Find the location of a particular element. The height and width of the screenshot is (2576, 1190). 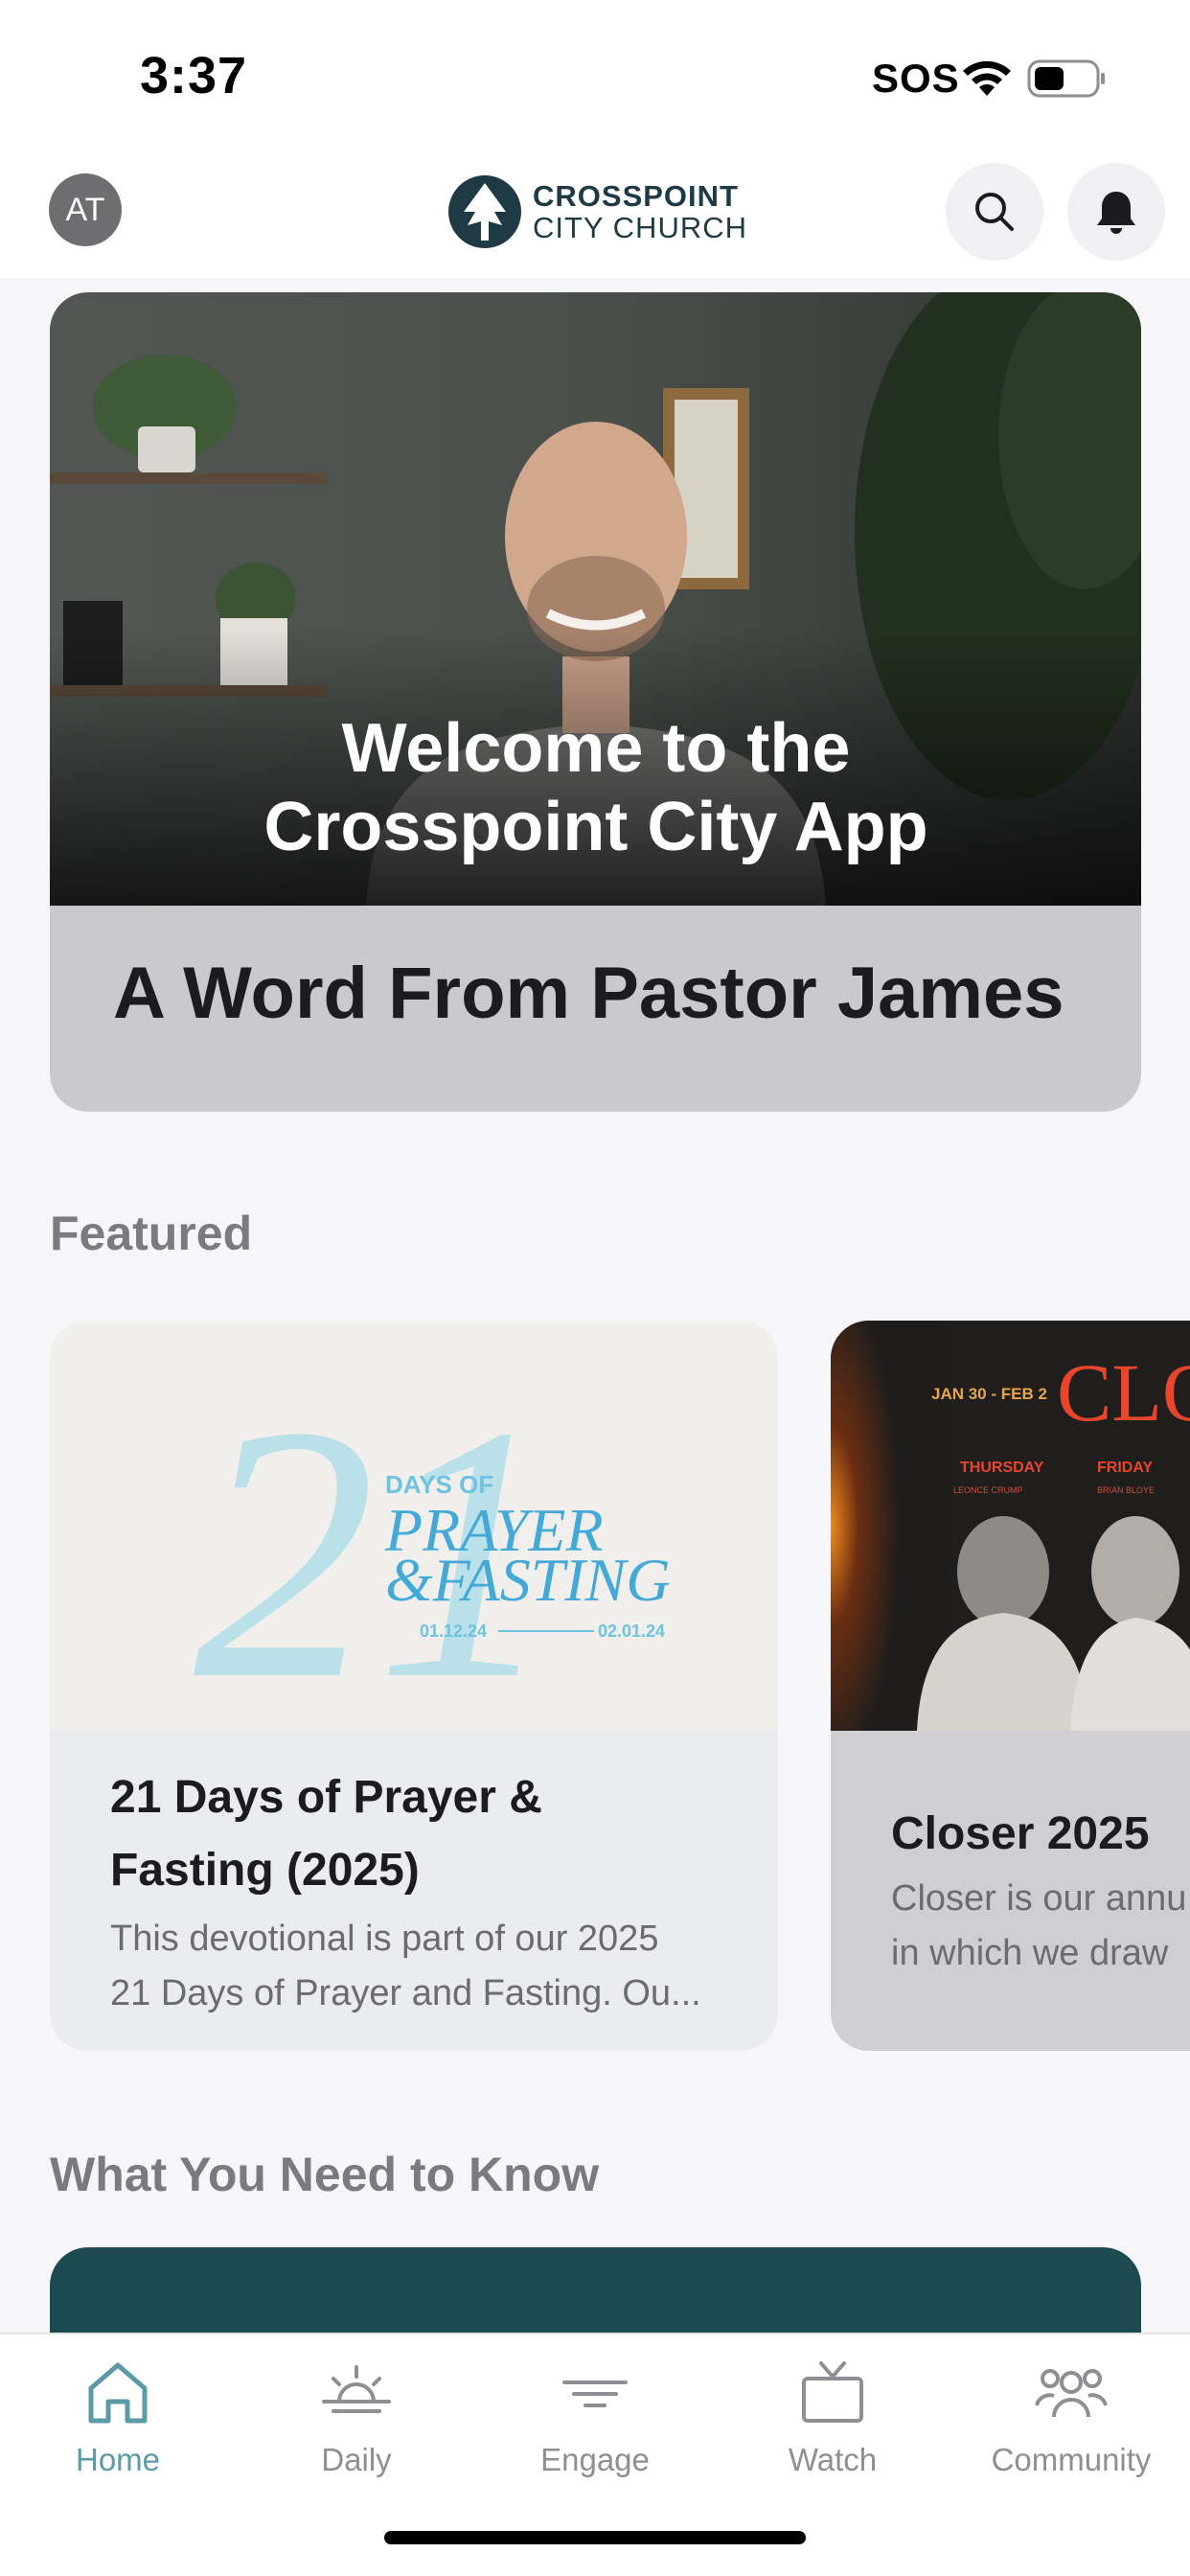

graphic-day1: THURSDAY is located at coordinates (1002, 1468).